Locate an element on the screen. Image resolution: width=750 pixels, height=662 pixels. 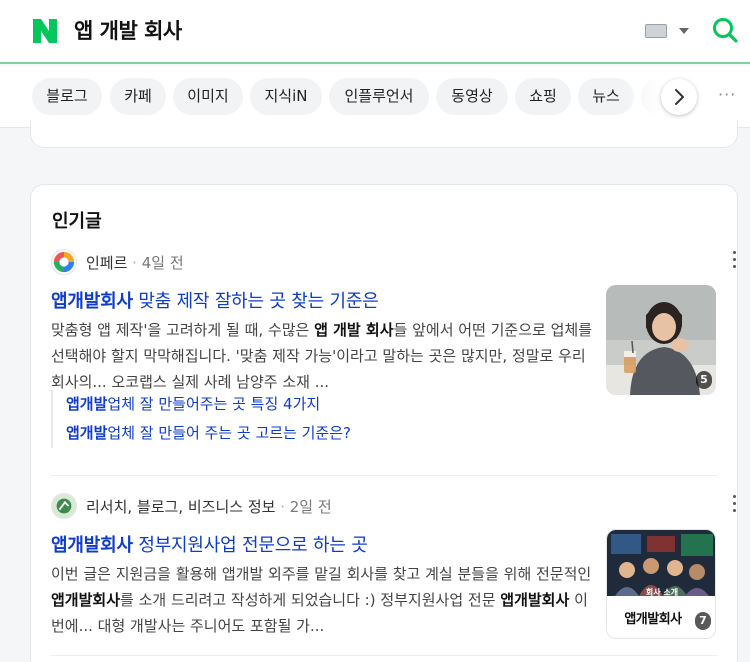
search-header: 앱 개발 회사 is located at coordinates (375, 32).